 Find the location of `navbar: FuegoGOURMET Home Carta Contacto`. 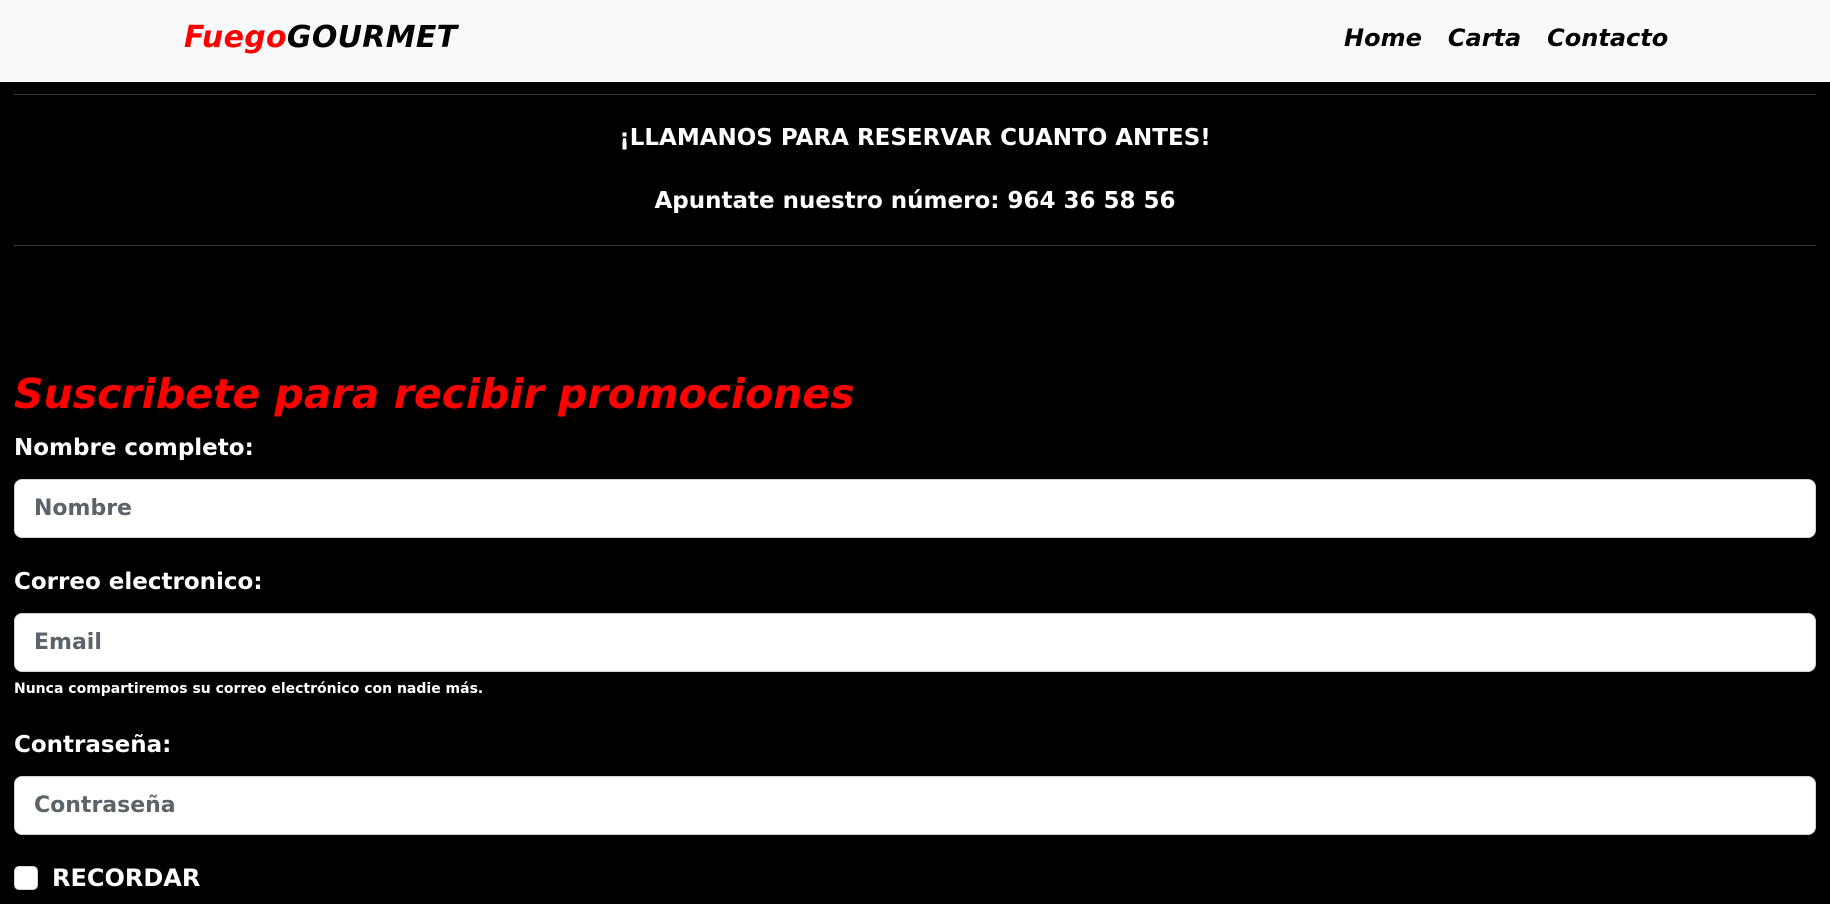

navbar: FuegoGOURMET Home Carta Contacto is located at coordinates (915, 41).